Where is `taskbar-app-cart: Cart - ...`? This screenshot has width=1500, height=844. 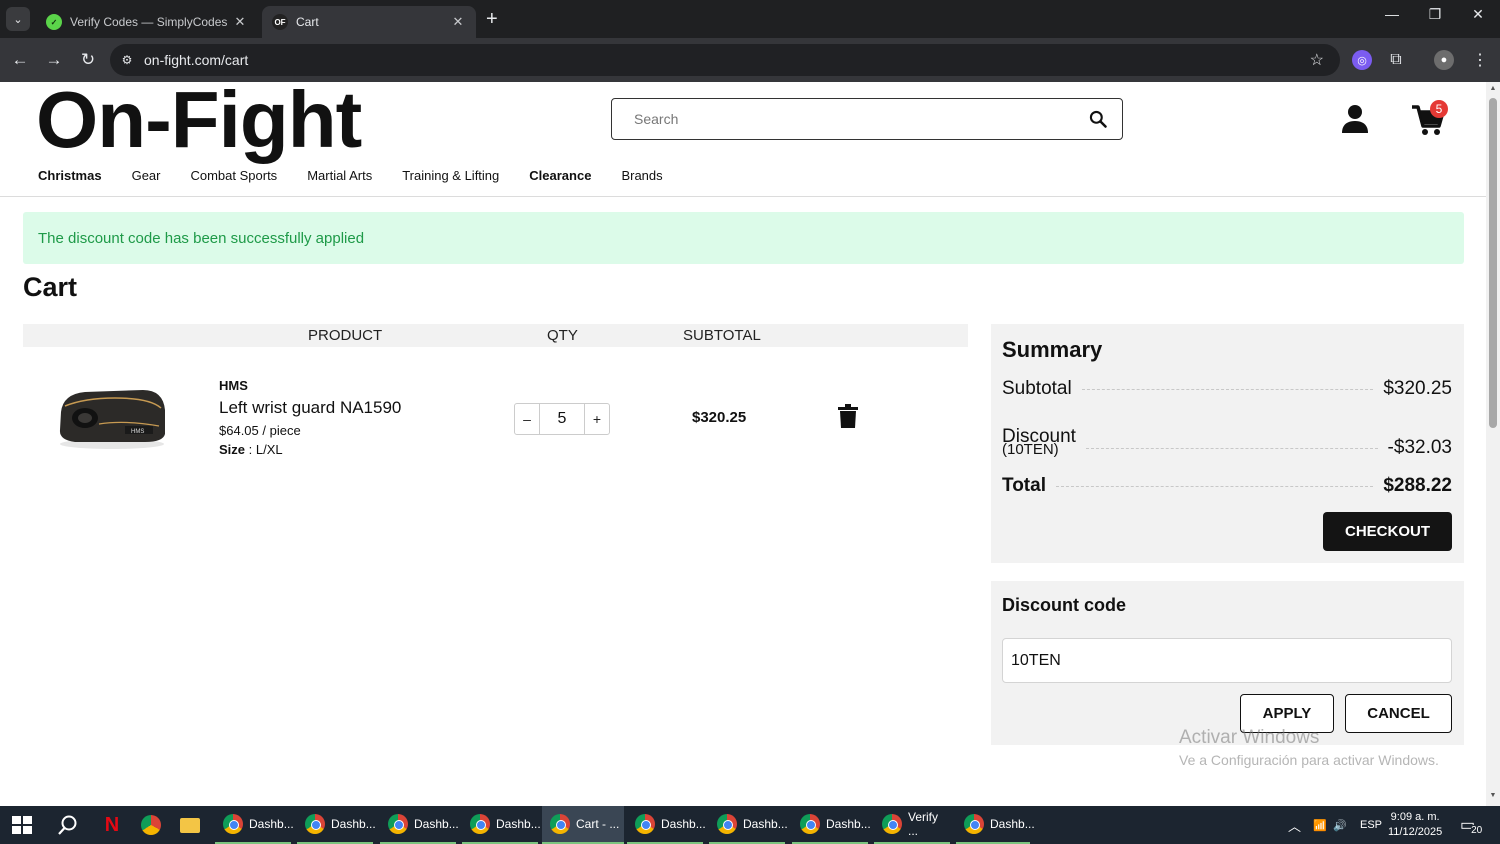
taskbar-app-cart: Cart - ... is located at coordinates (583, 825).